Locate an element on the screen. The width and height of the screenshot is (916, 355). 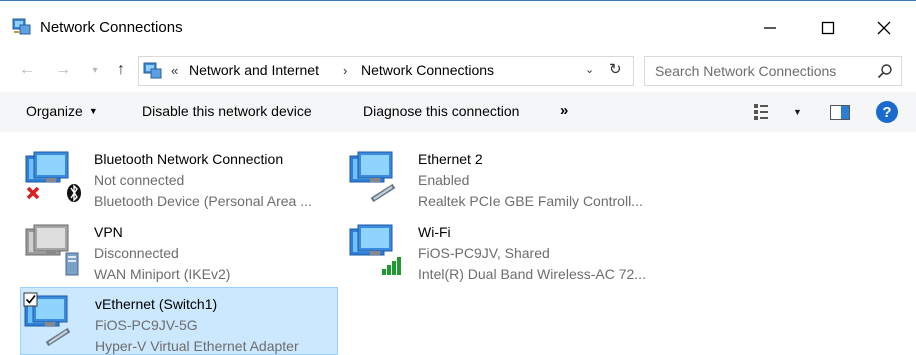
search-icon is located at coordinates (884, 71).